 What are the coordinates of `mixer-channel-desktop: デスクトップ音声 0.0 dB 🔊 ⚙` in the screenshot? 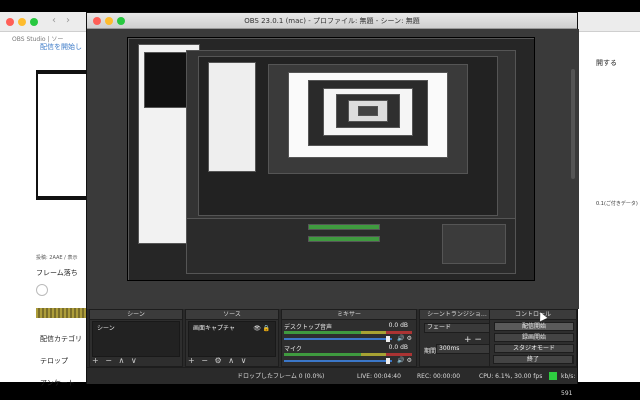 It's located at (349, 333).